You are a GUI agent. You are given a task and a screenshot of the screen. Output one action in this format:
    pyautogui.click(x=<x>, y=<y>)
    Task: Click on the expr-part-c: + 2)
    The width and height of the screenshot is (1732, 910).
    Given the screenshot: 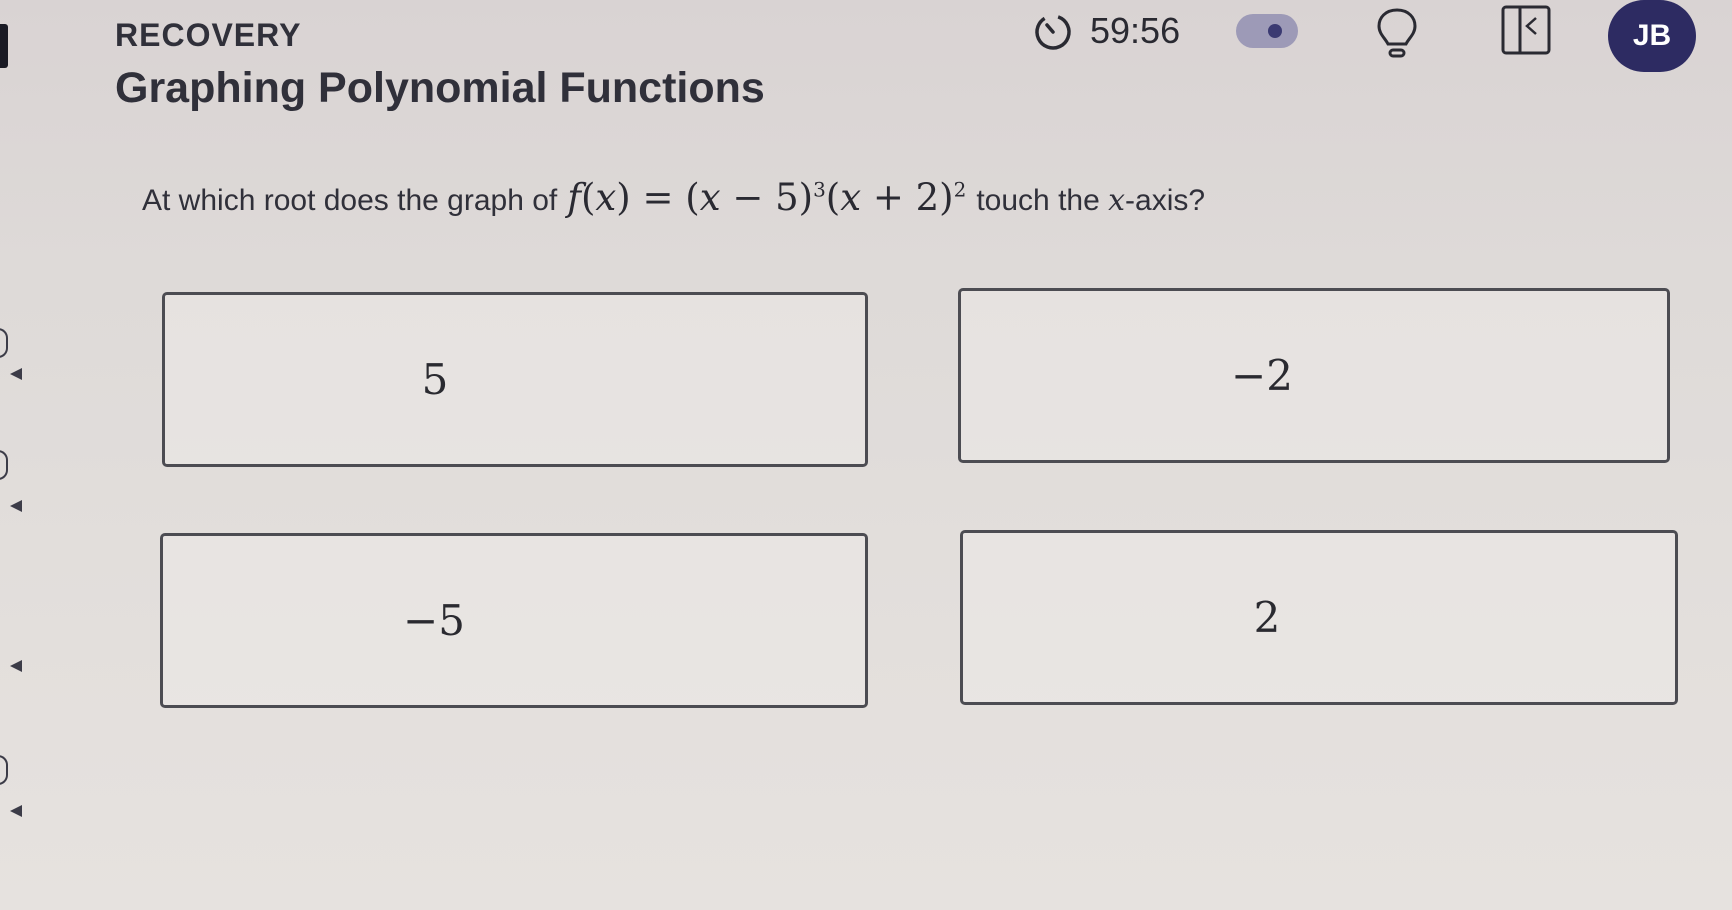 What is the action you would take?
    pyautogui.click(x=907, y=197)
    